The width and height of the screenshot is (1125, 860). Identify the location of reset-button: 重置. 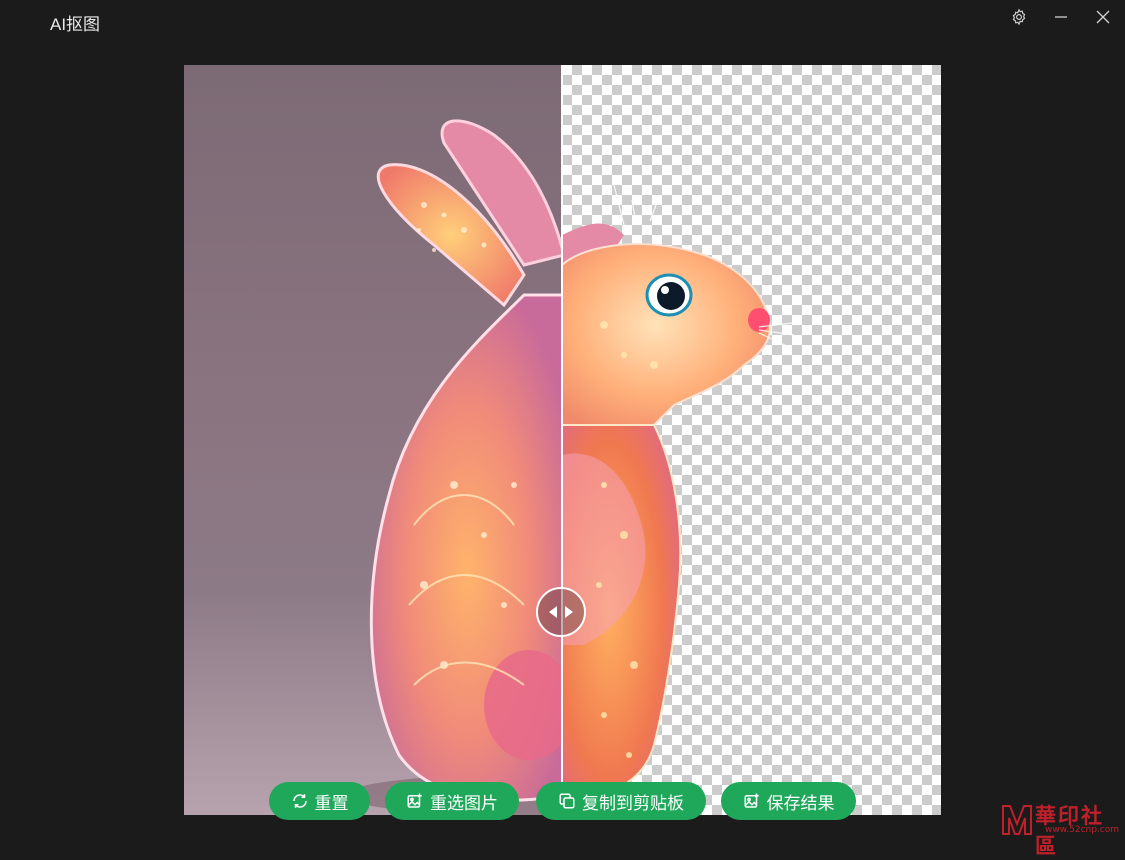
(319, 801).